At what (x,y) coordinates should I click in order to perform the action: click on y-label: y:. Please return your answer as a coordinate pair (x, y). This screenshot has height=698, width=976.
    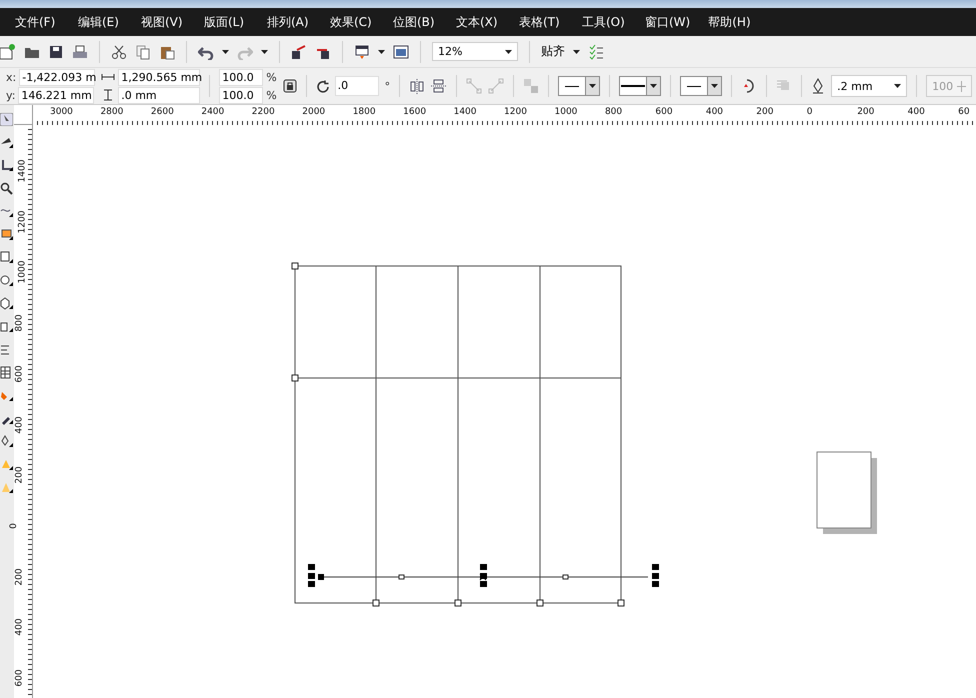
    Looking at the image, I should click on (11, 95).